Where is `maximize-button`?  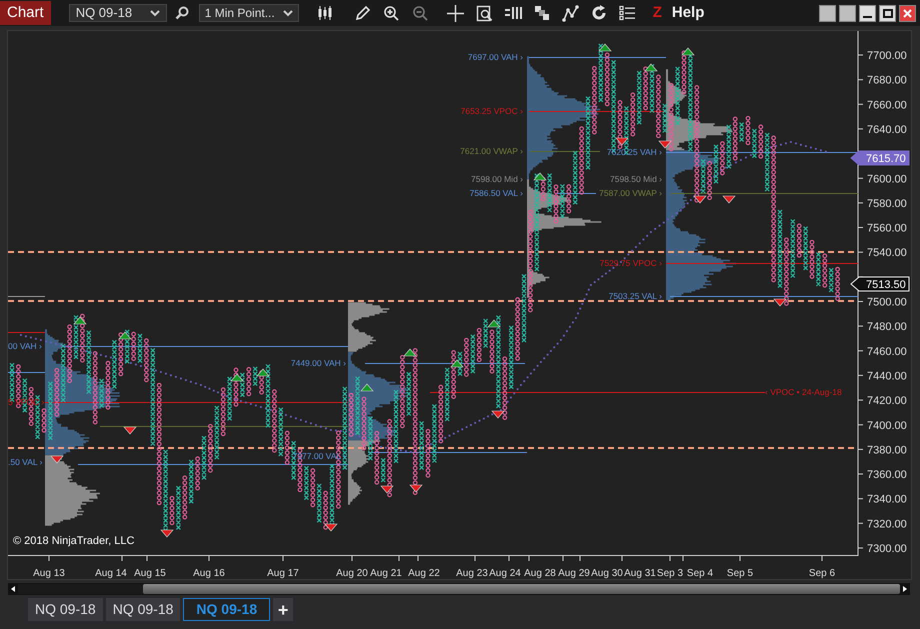 maximize-button is located at coordinates (887, 13).